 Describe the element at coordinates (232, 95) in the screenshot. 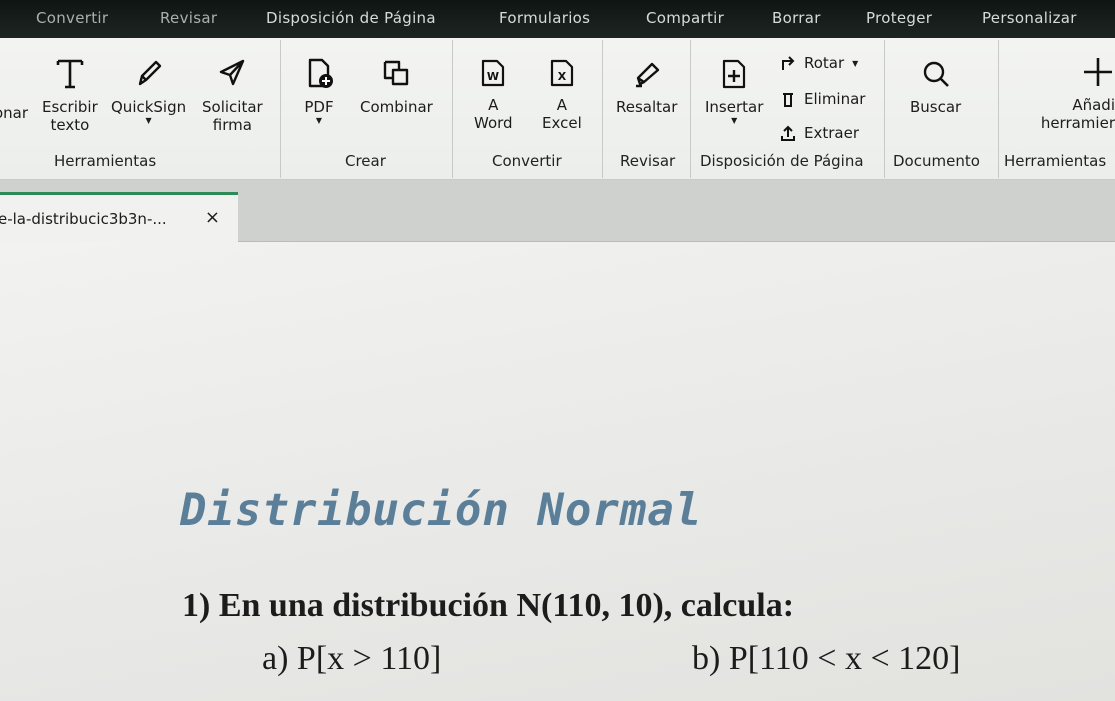

I see `tool-solicitar-firma: Solicitar firma` at that location.